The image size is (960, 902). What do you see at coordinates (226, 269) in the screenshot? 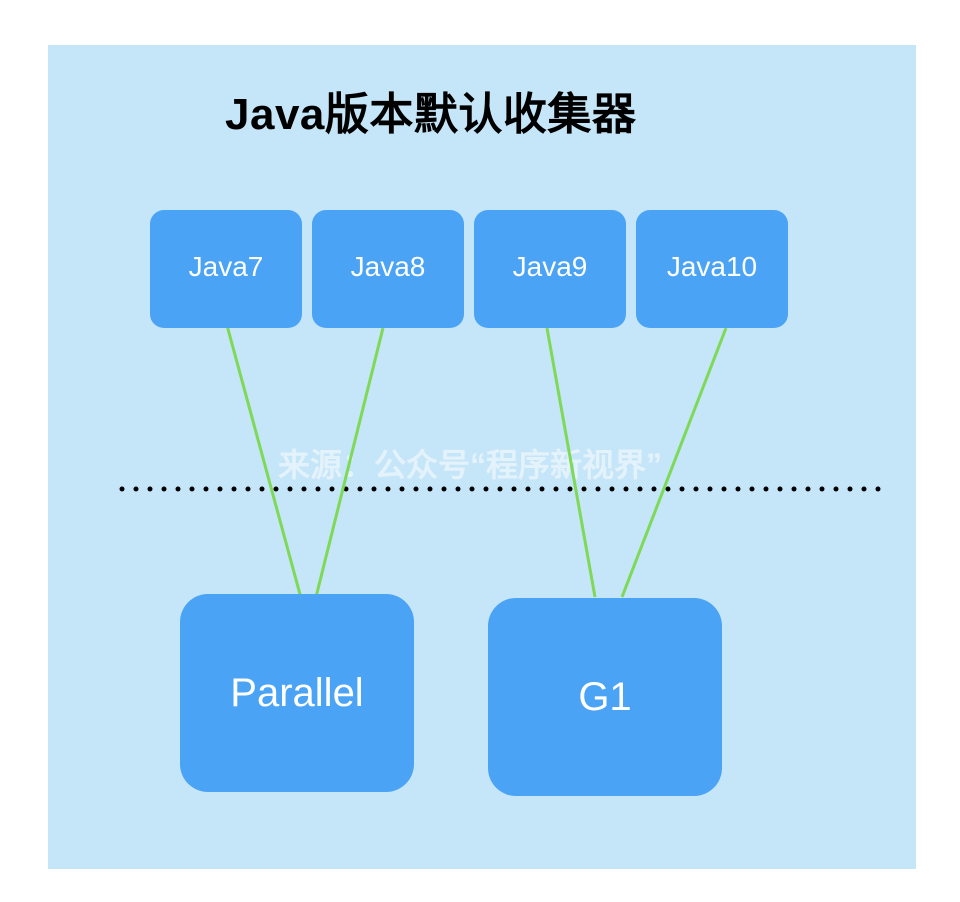
I see `node-java7: Java7` at bounding box center [226, 269].